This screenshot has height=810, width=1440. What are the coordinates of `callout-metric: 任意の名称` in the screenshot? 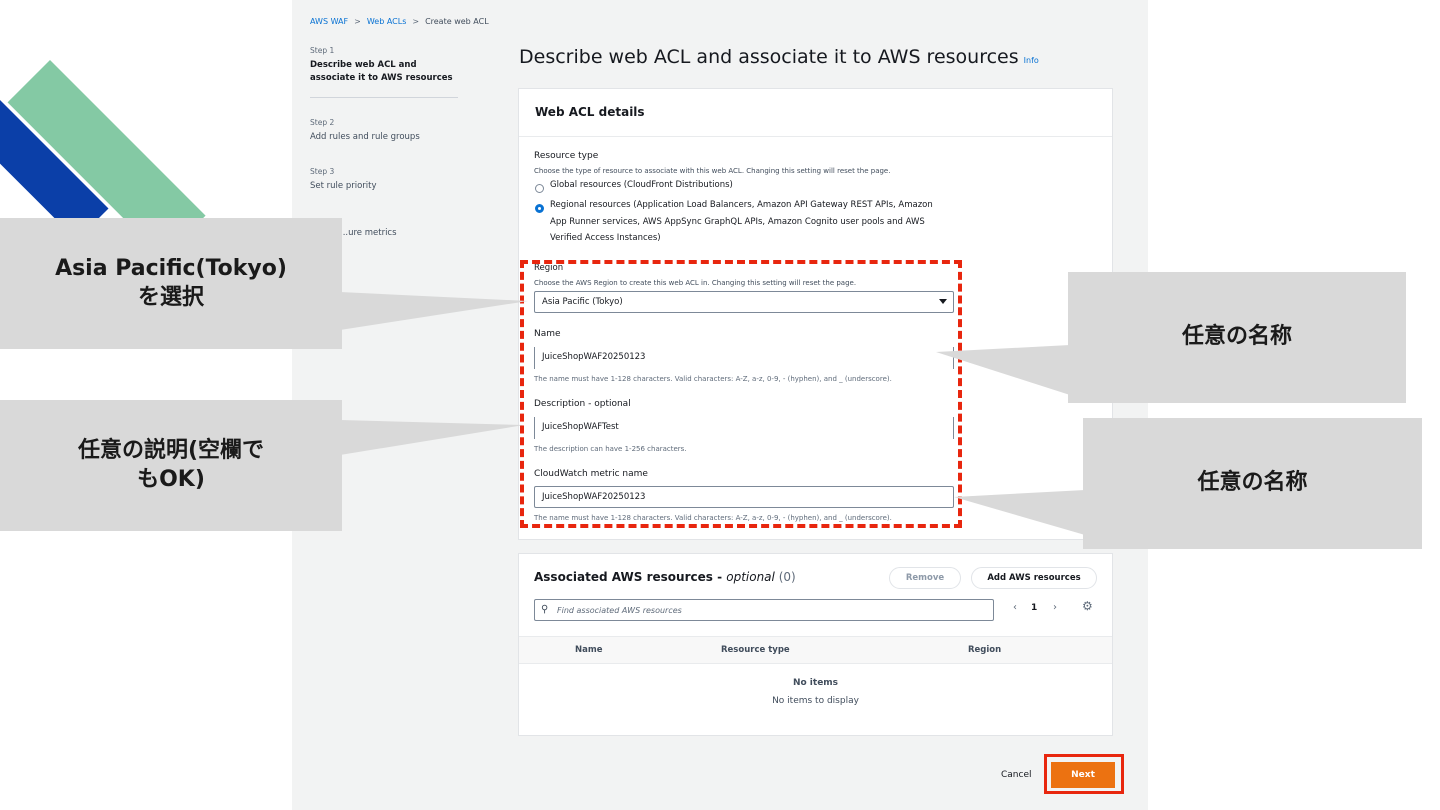 It's located at (1252, 483).